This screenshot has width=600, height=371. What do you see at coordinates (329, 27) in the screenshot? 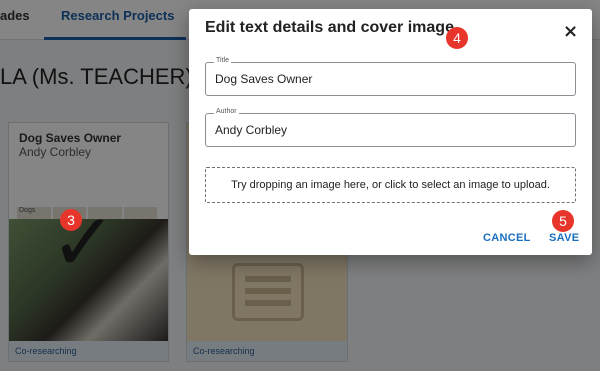
I see `dialog-title: Edit text details and cover image` at bounding box center [329, 27].